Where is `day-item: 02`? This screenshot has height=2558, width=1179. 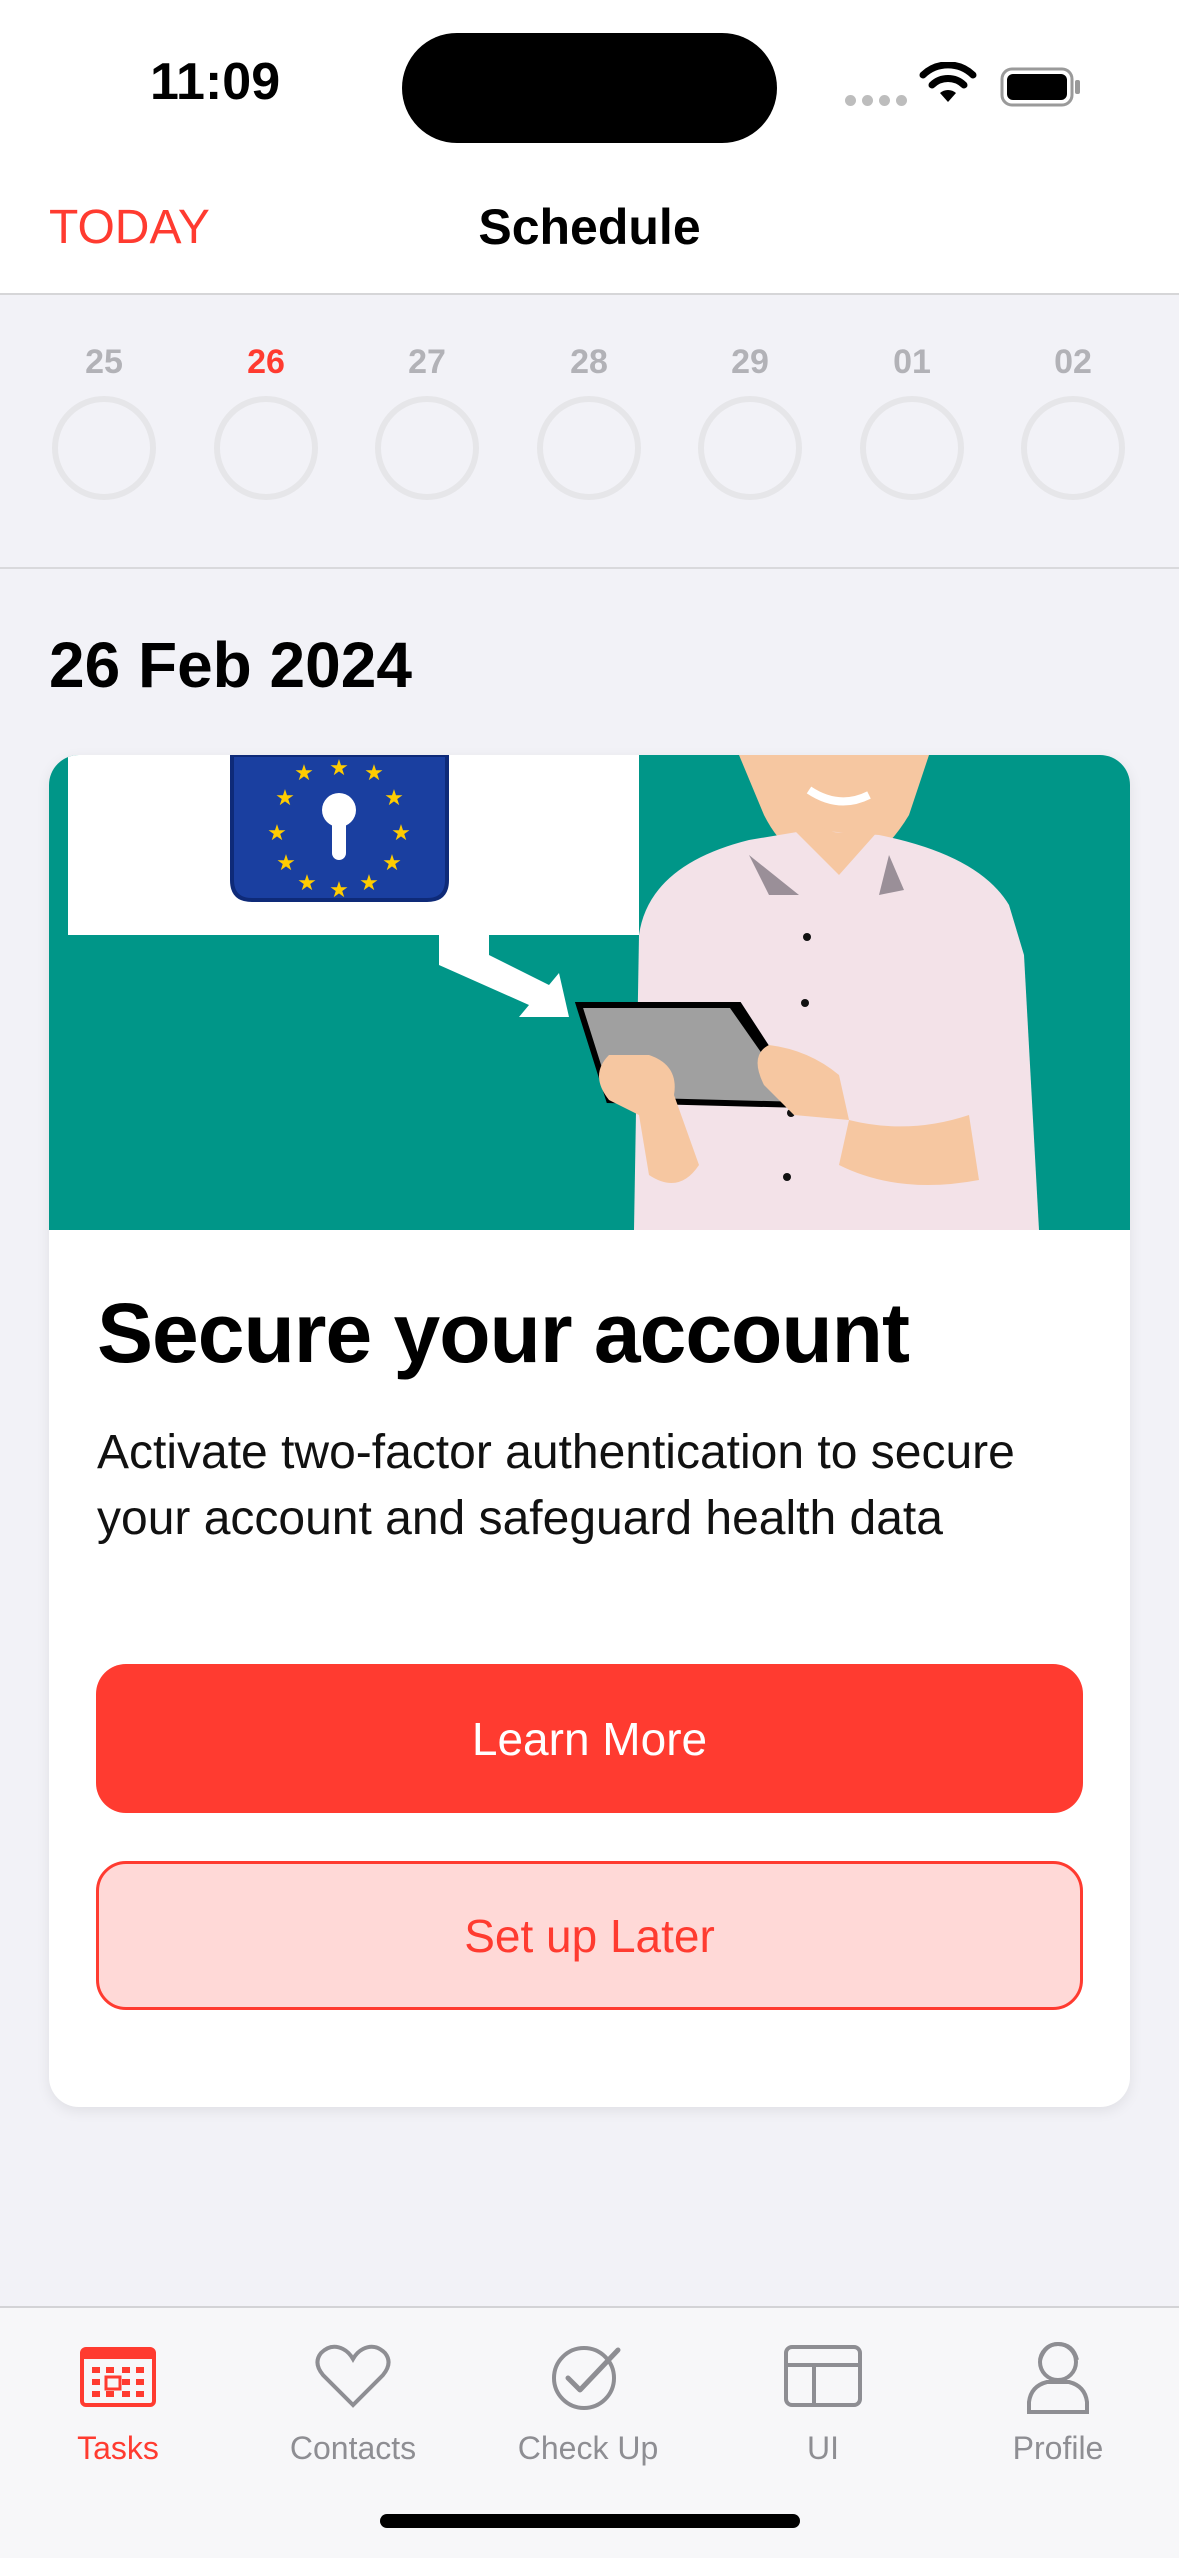
day-item: 02 is located at coordinates (1073, 420).